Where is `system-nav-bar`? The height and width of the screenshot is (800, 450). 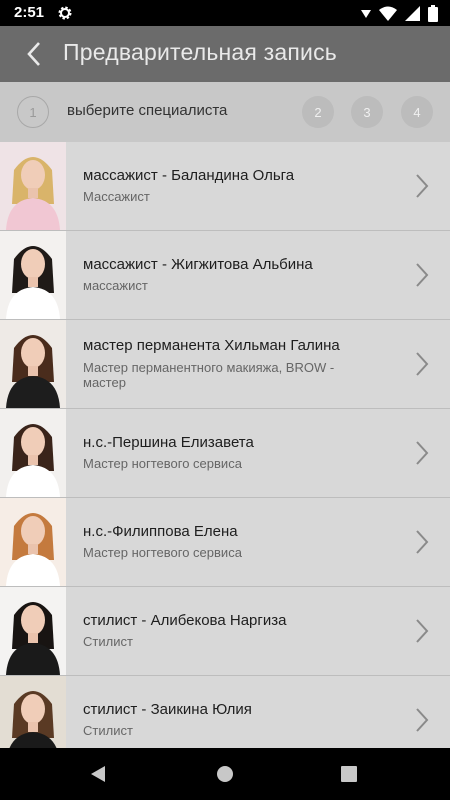 system-nav-bar is located at coordinates (225, 774).